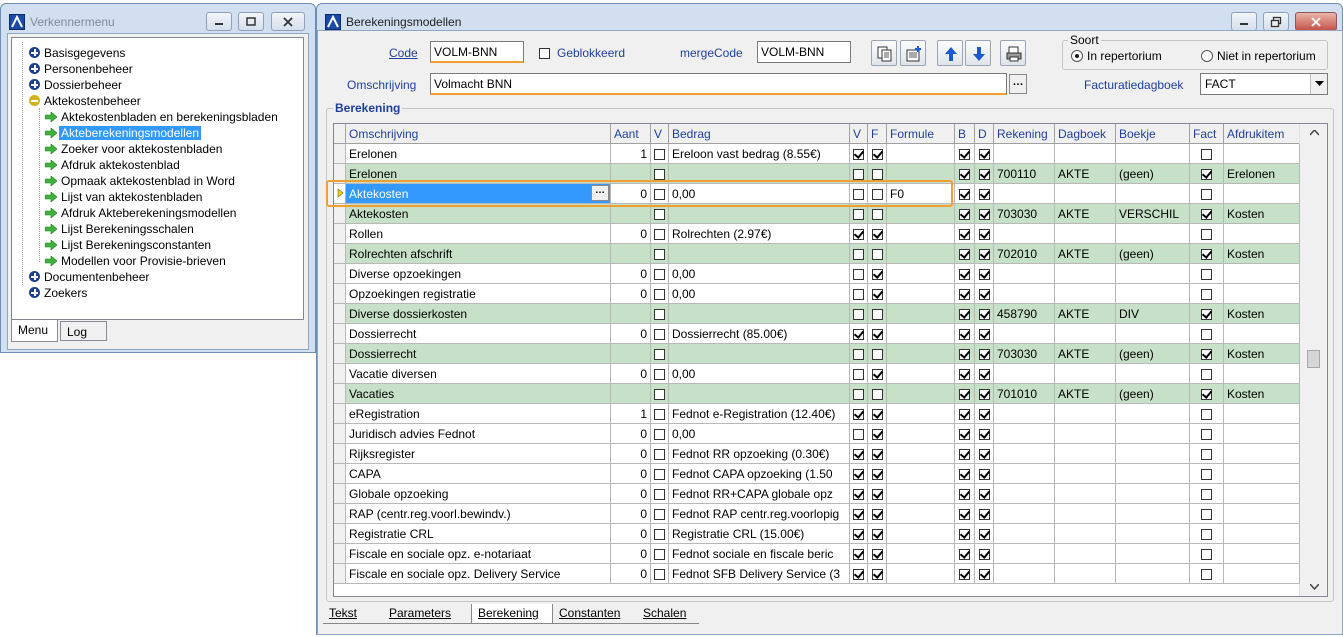 The height and width of the screenshot is (637, 1343). What do you see at coordinates (877, 134) in the screenshot?
I see `column-header: F` at bounding box center [877, 134].